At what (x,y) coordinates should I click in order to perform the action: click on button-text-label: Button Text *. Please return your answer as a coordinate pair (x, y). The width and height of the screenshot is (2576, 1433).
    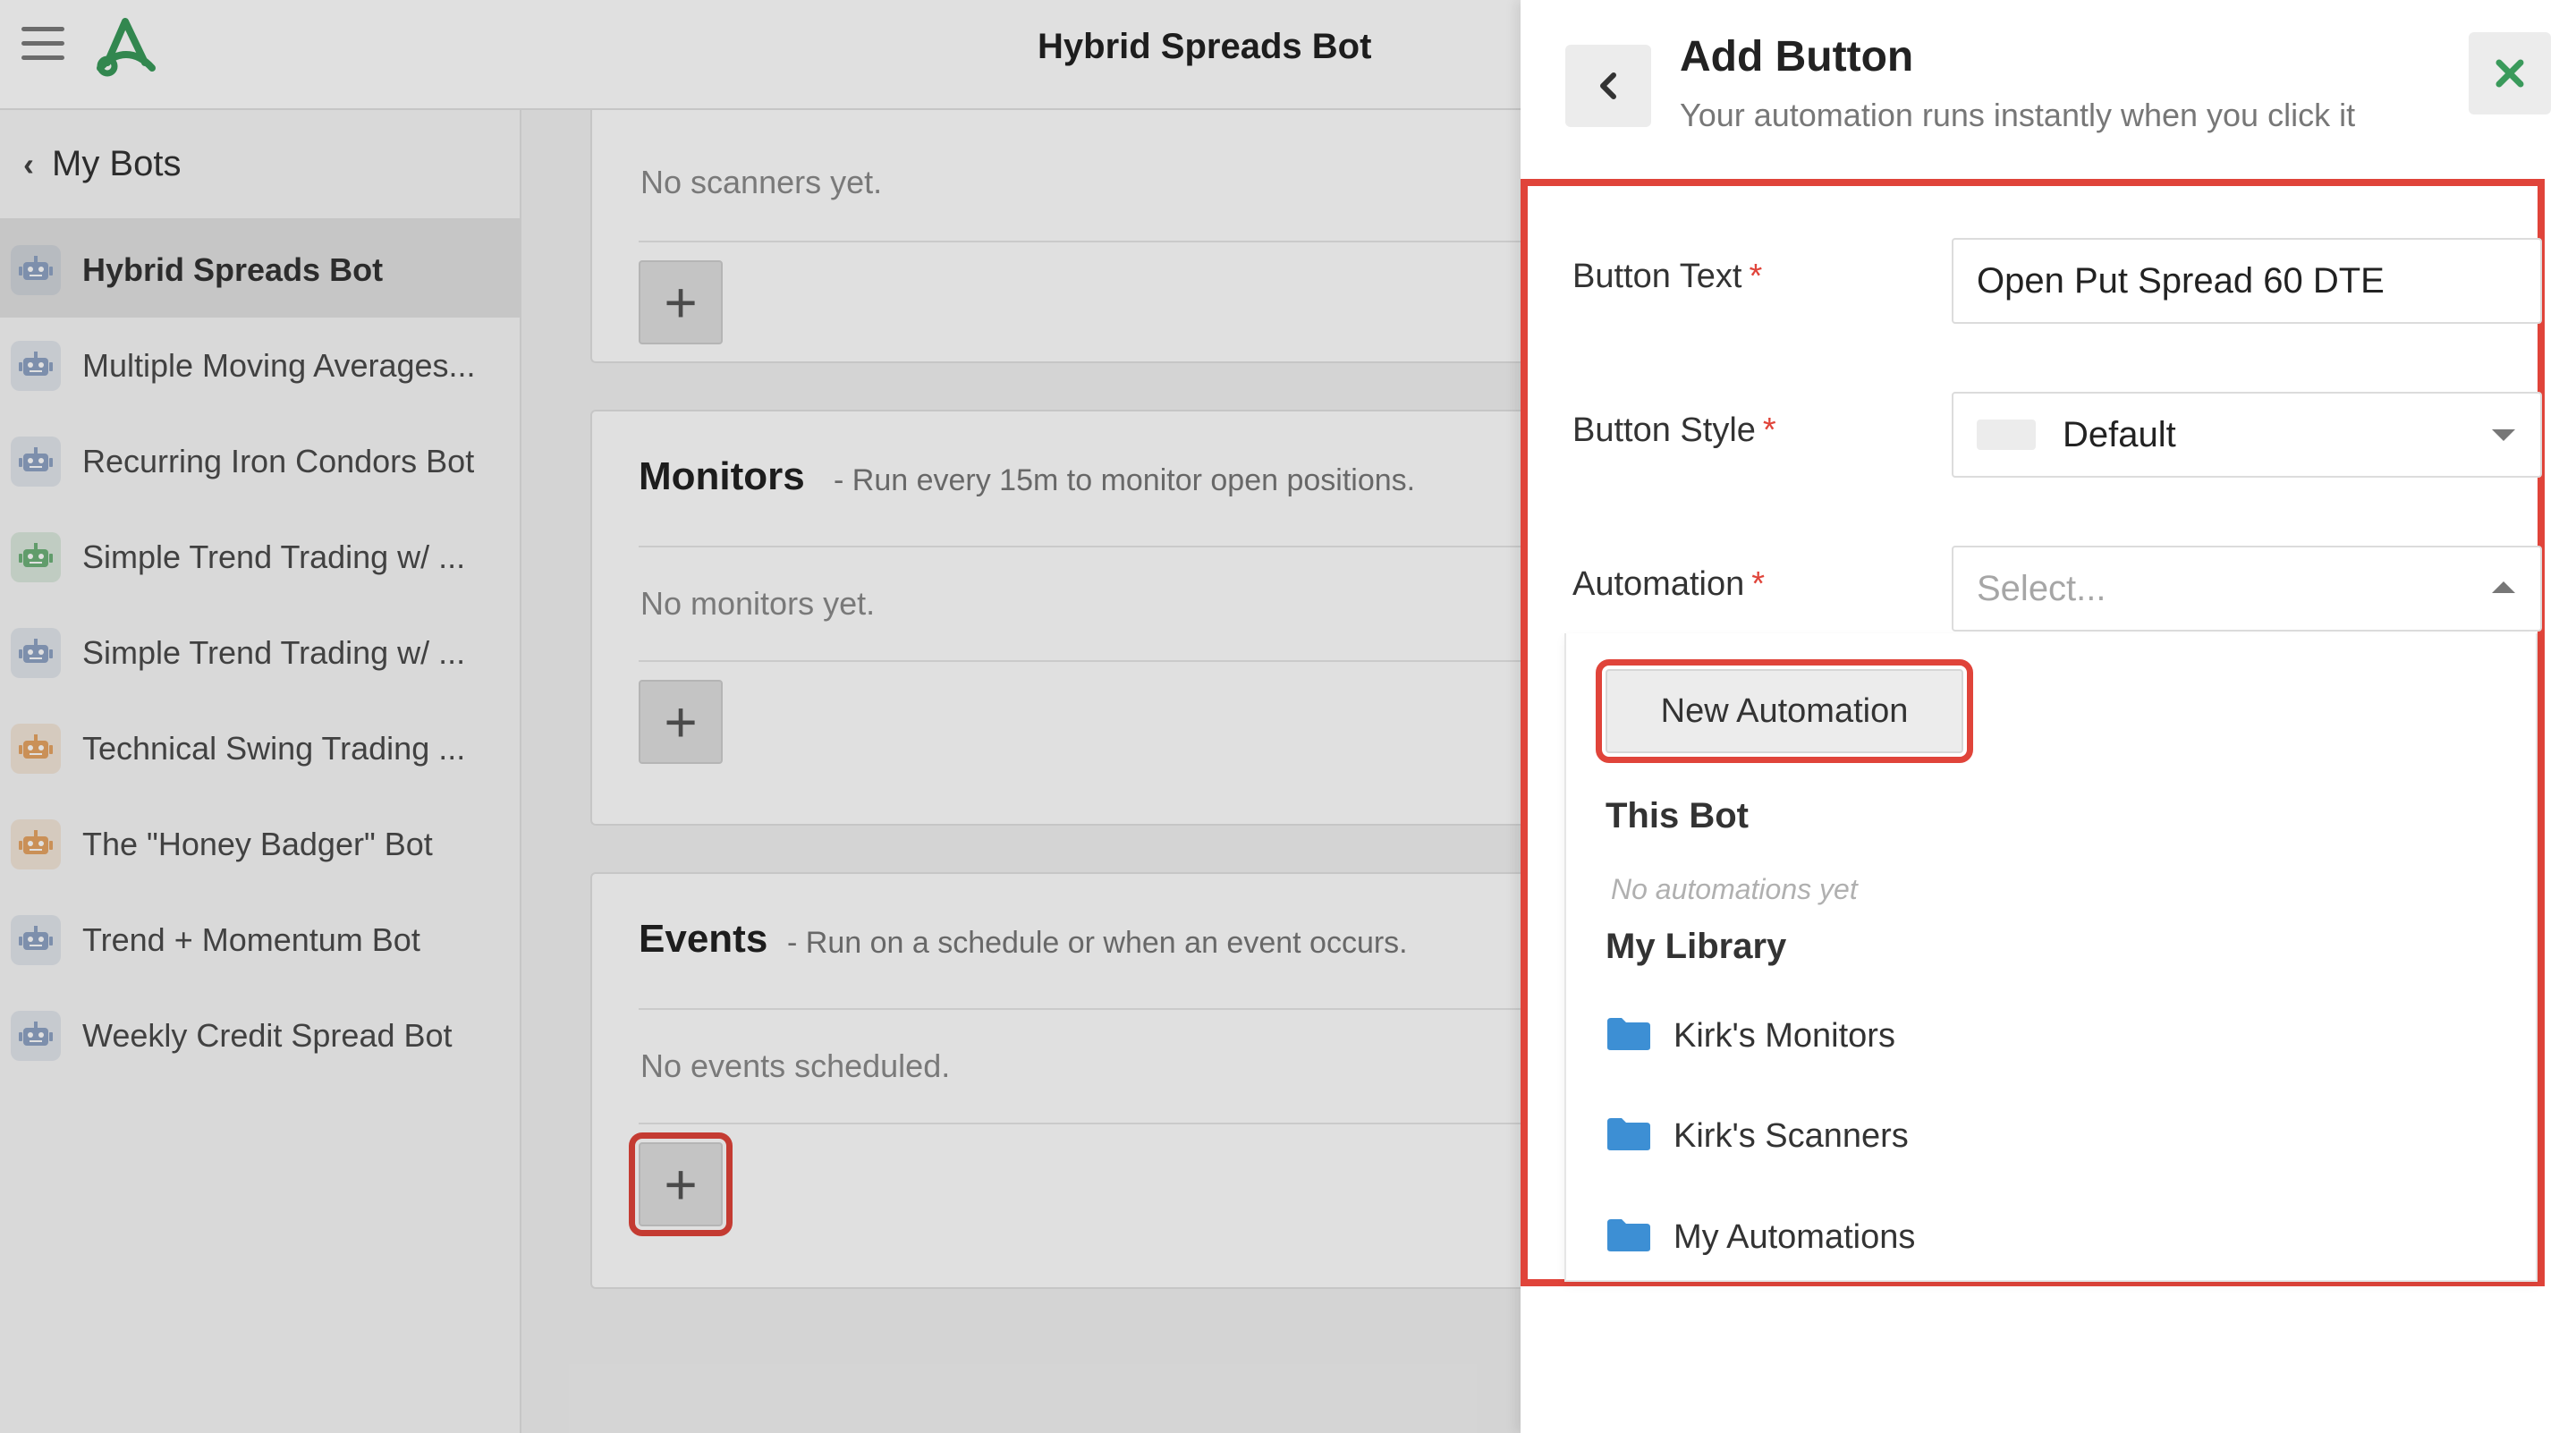
    Looking at the image, I should click on (1667, 277).